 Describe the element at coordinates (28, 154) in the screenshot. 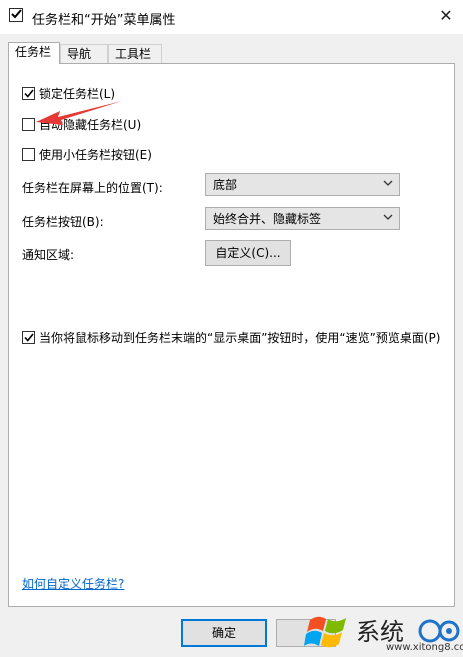

I see `small-buttons-checkbox` at that location.